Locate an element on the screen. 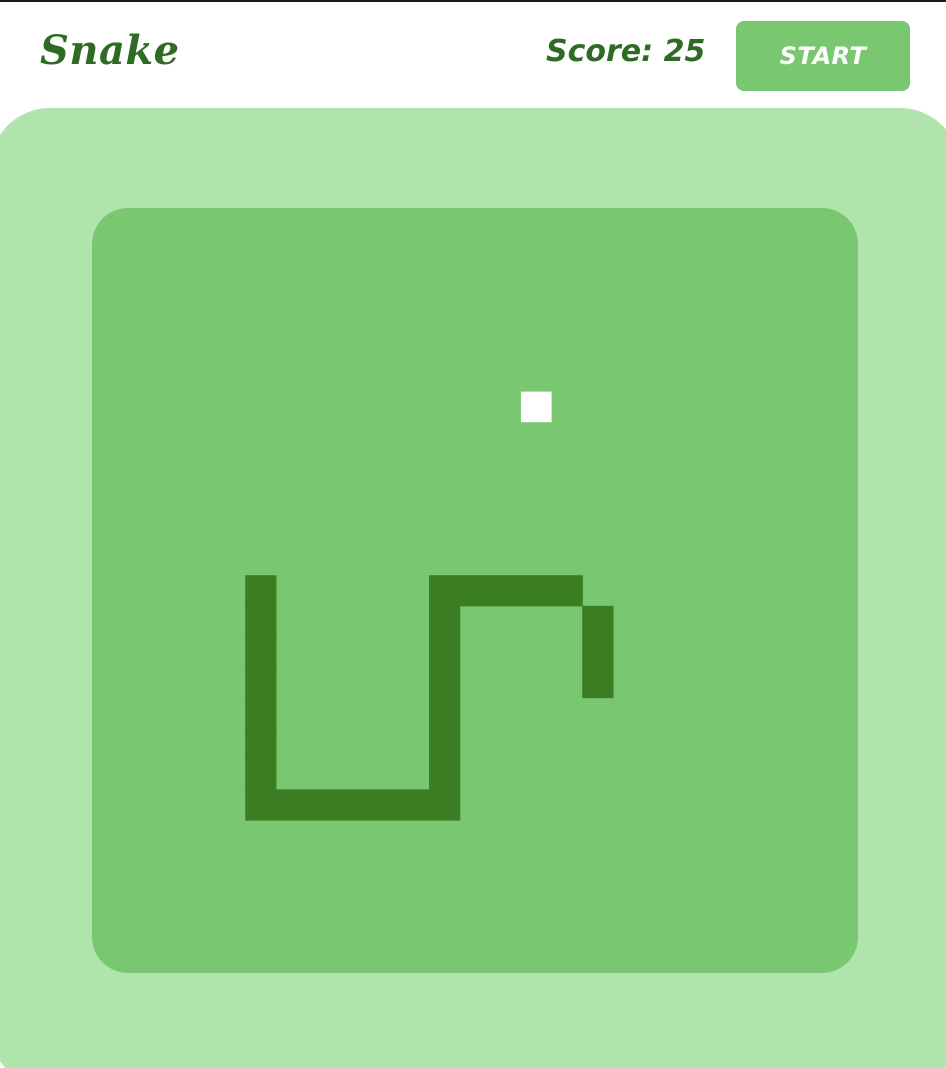  score-display: Score: 25 is located at coordinates (626, 51).